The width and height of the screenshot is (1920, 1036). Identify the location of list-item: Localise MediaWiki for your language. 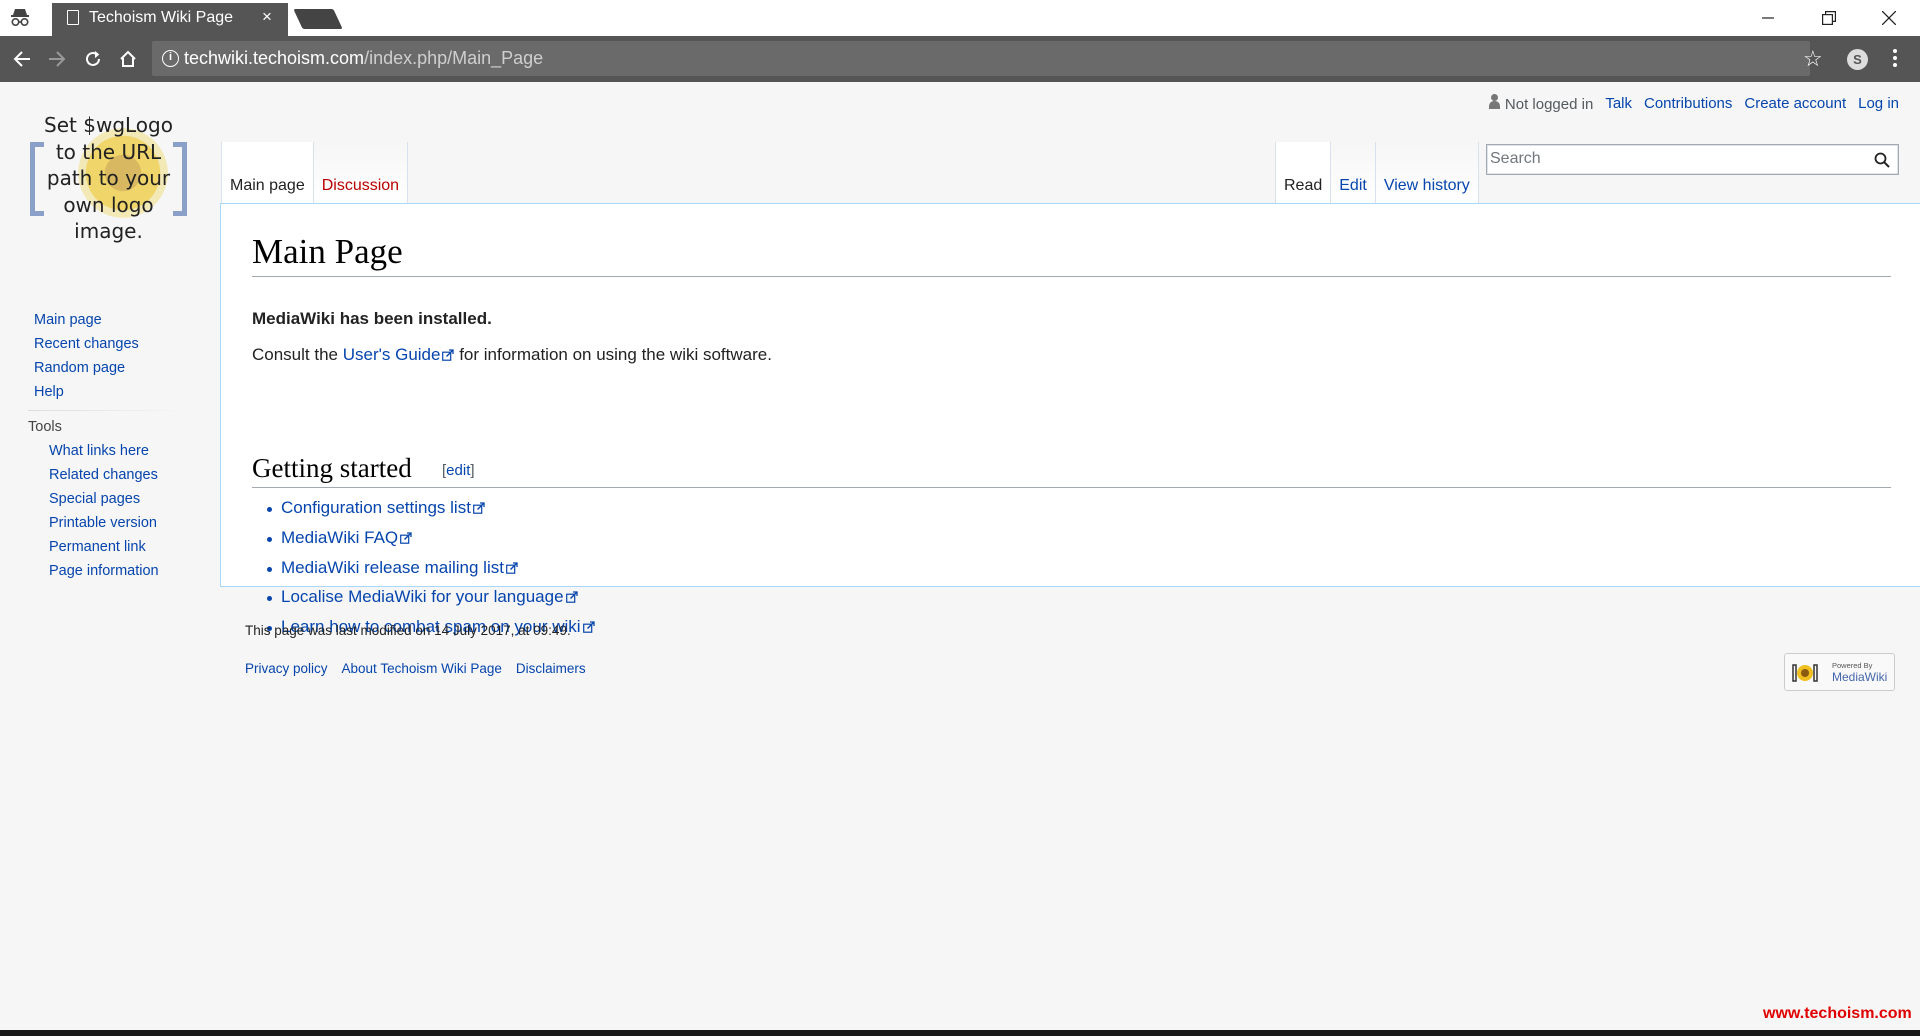
(431, 597).